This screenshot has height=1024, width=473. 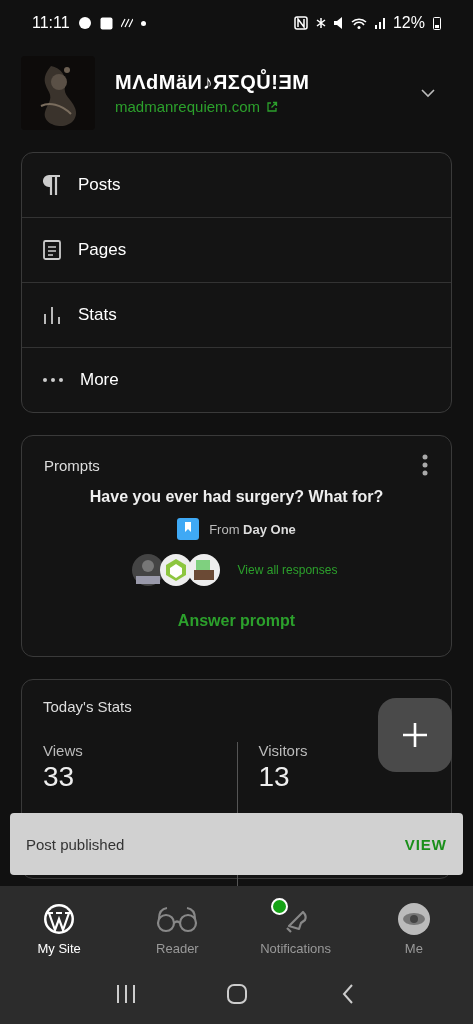 What do you see at coordinates (236, 314) in the screenshot?
I see `menu-item: Stats` at bounding box center [236, 314].